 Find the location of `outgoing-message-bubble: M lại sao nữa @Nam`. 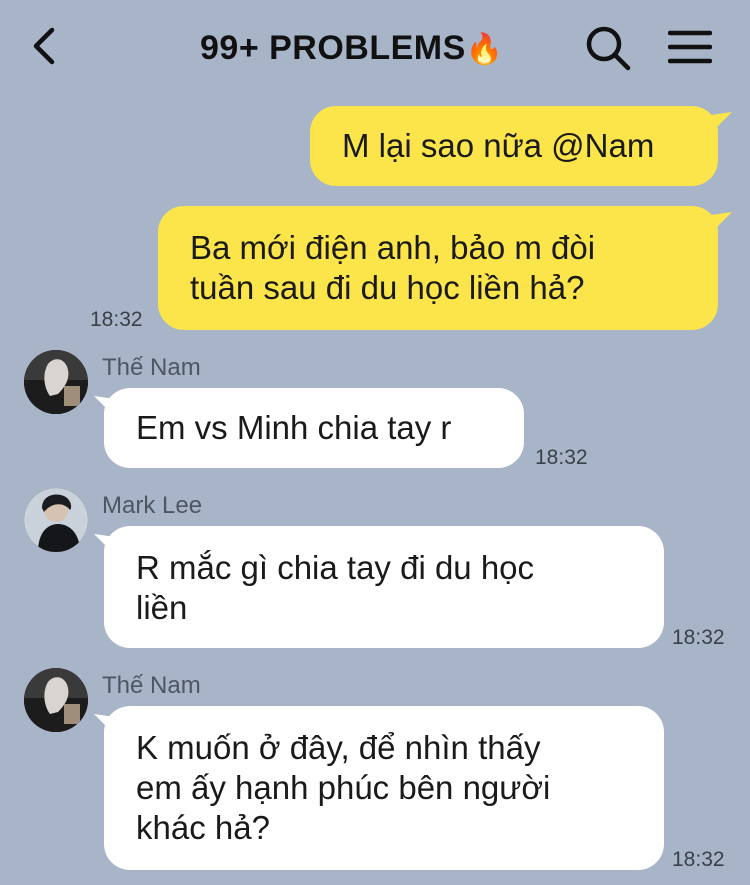

outgoing-message-bubble: M lại sao nữa @Nam is located at coordinates (514, 146).